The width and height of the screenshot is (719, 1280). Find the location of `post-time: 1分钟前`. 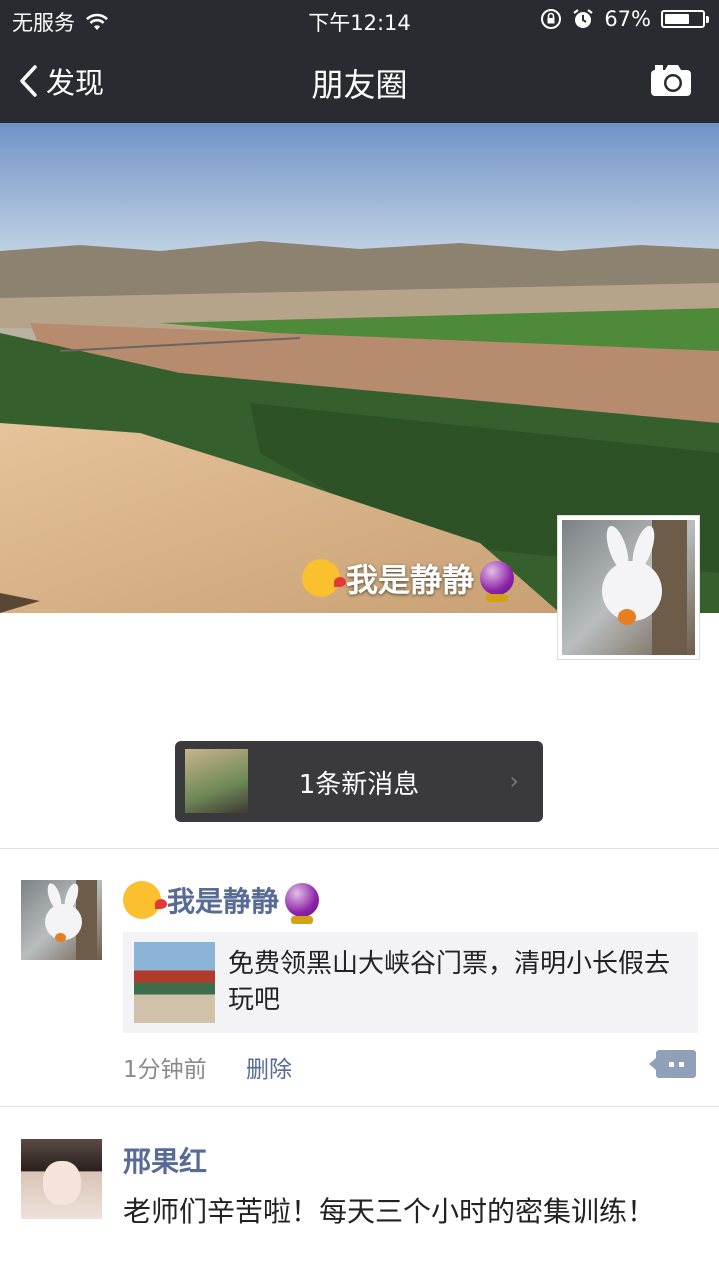

post-time: 1分钟前 is located at coordinates (165, 1070).